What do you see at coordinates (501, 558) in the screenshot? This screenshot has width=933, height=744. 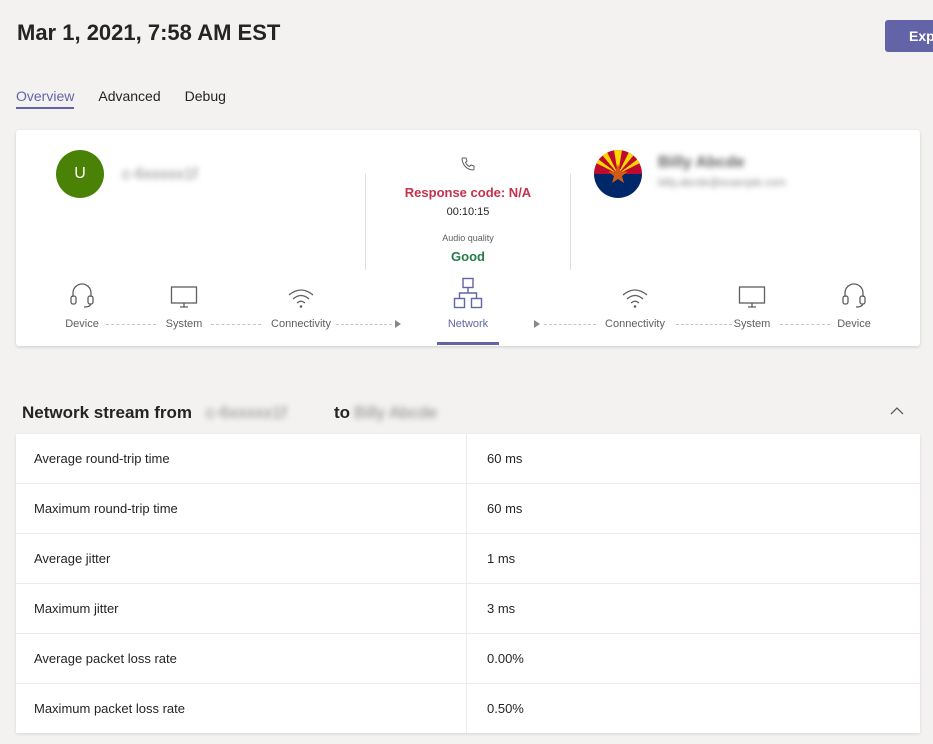 I see `metric-value: 1 ms` at bounding box center [501, 558].